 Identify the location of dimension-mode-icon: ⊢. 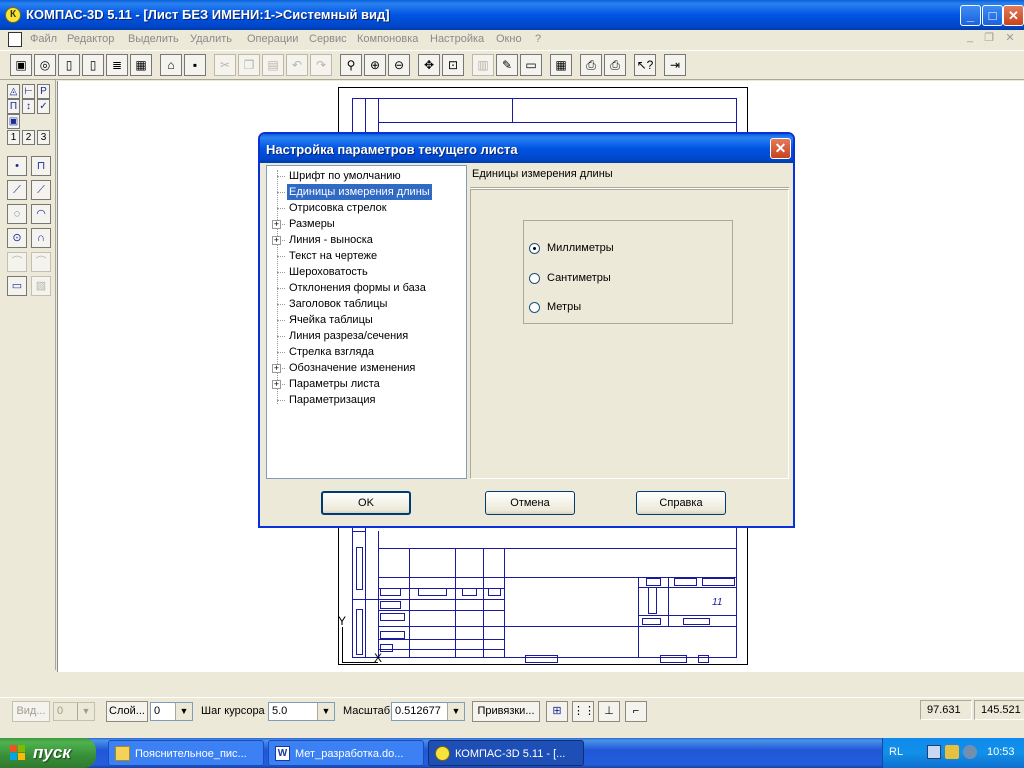
(28, 91).